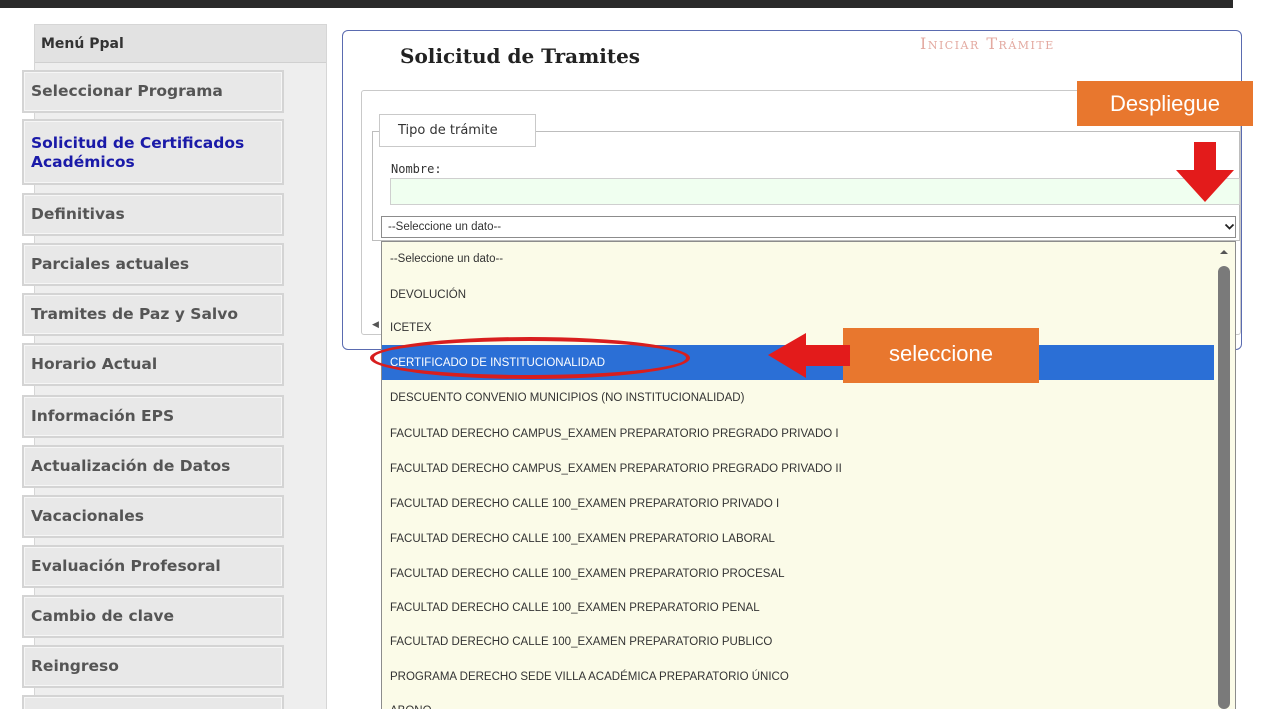 The height and width of the screenshot is (709, 1280). Describe the element at coordinates (798, 701) in the screenshot. I see `dropdown-option: ABONO` at that location.